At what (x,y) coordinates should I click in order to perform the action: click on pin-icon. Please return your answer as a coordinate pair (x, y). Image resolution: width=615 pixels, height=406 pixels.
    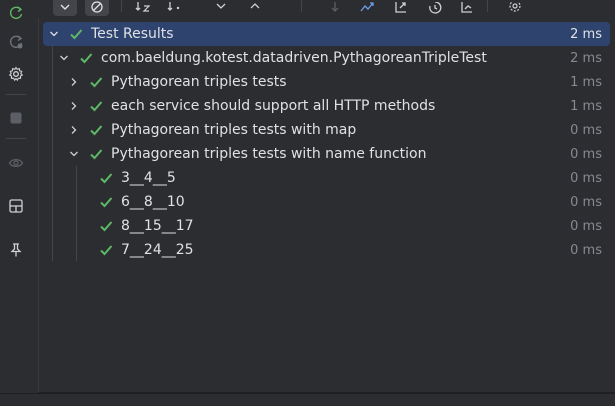
    Looking at the image, I should click on (16, 250).